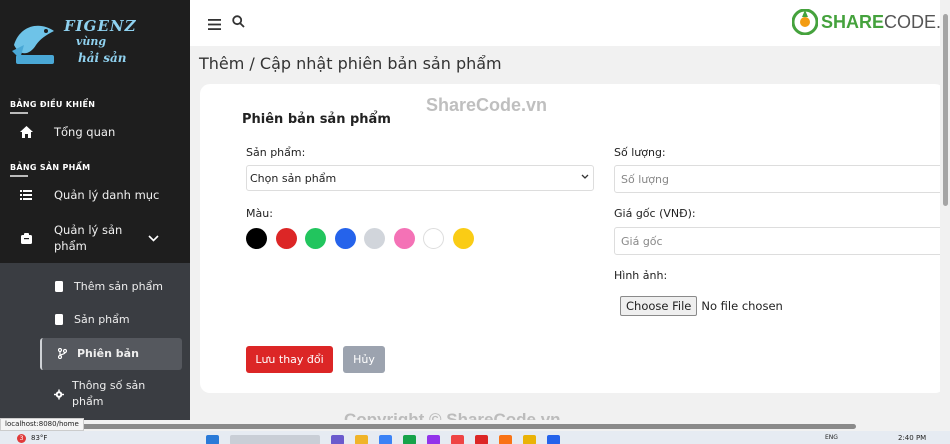 This screenshot has width=950, height=444. Describe the element at coordinates (293, 178) in the screenshot. I see `product-select-value: Chọn sản phẩm` at that location.